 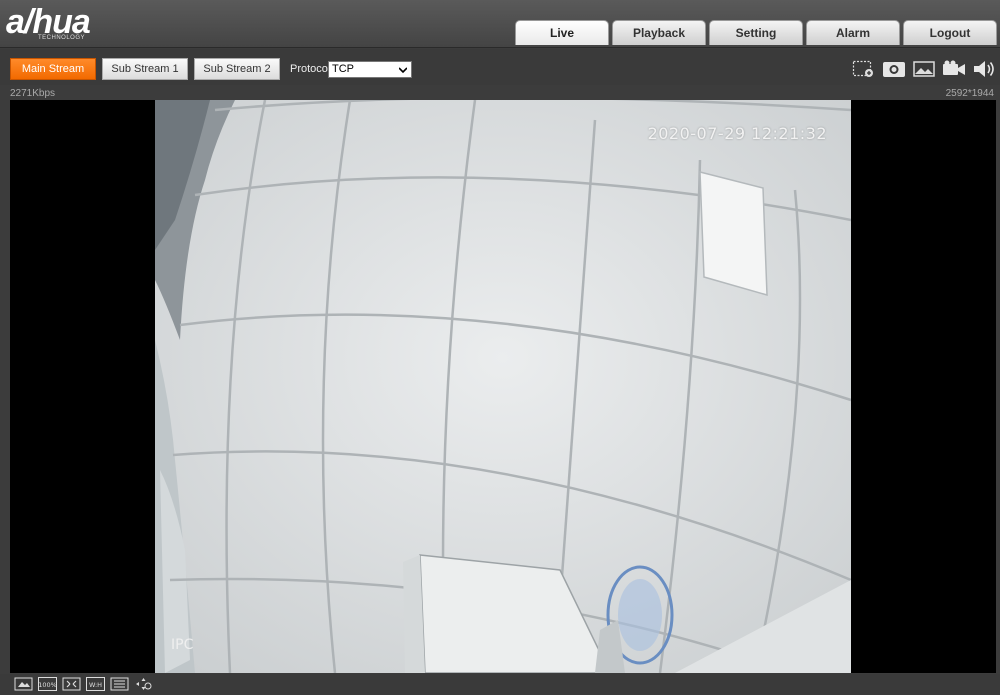 What do you see at coordinates (237, 69) in the screenshot?
I see `sub-stream-2-button: Sub Stream 2` at bounding box center [237, 69].